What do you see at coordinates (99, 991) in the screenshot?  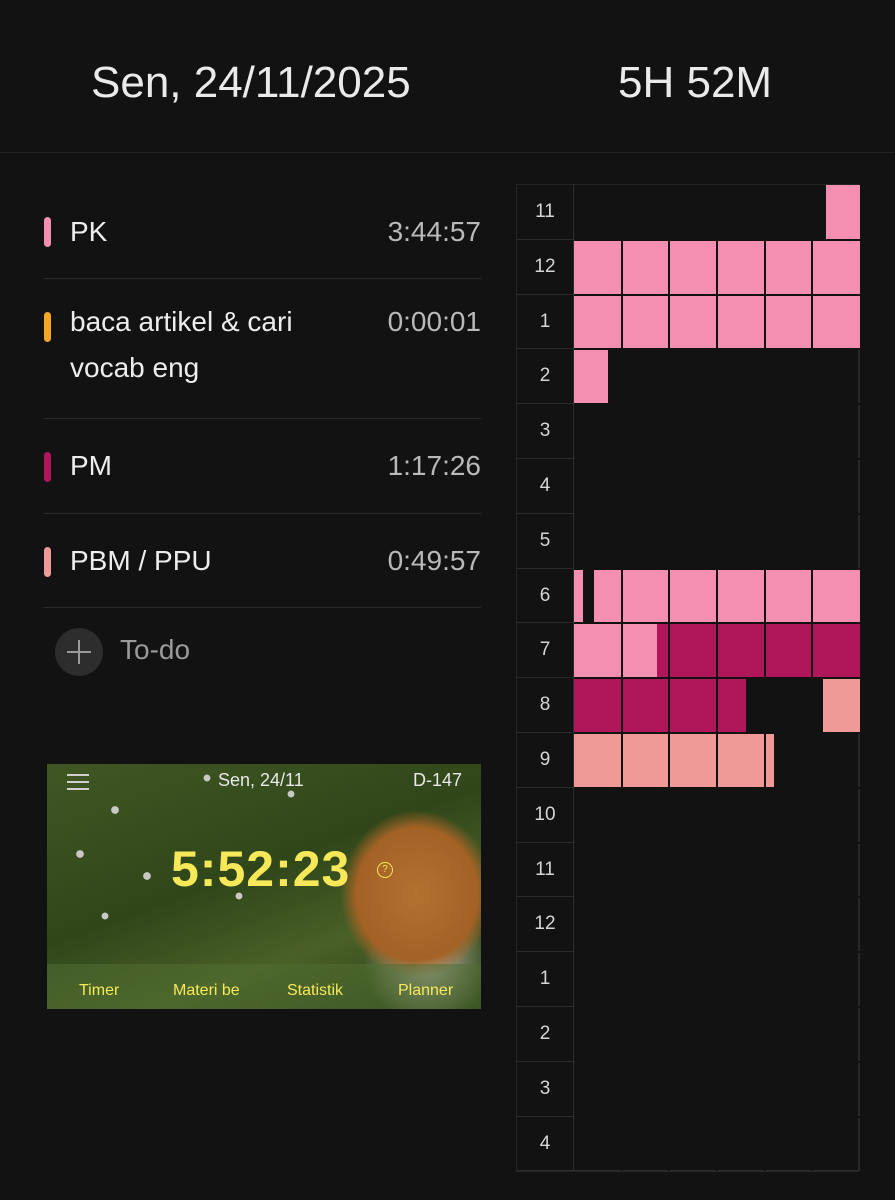 I see `nav-timer: Timer` at bounding box center [99, 991].